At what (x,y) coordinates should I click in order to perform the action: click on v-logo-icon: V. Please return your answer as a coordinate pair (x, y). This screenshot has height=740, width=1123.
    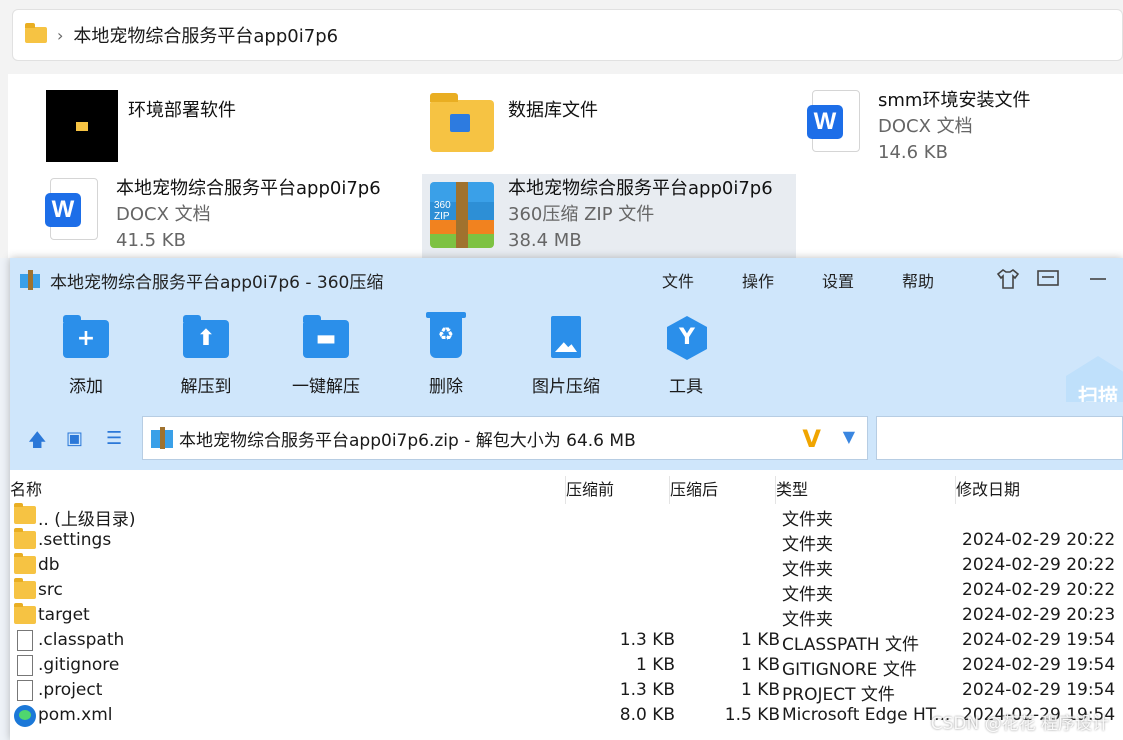
    Looking at the image, I should click on (811, 439).